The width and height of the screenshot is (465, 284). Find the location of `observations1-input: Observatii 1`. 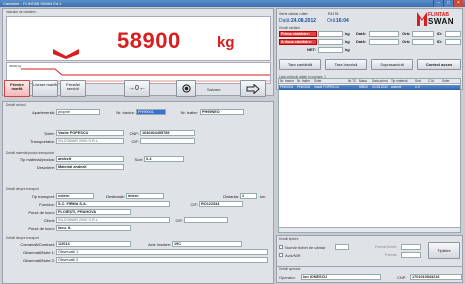

observations1-input: Observatii 1 is located at coordinates (162, 252).